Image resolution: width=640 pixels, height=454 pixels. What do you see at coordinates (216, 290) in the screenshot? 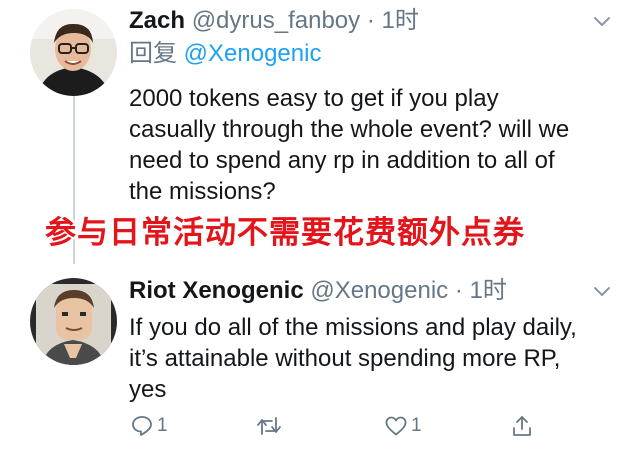
I see `author-name: Riot Xenogenic` at bounding box center [216, 290].